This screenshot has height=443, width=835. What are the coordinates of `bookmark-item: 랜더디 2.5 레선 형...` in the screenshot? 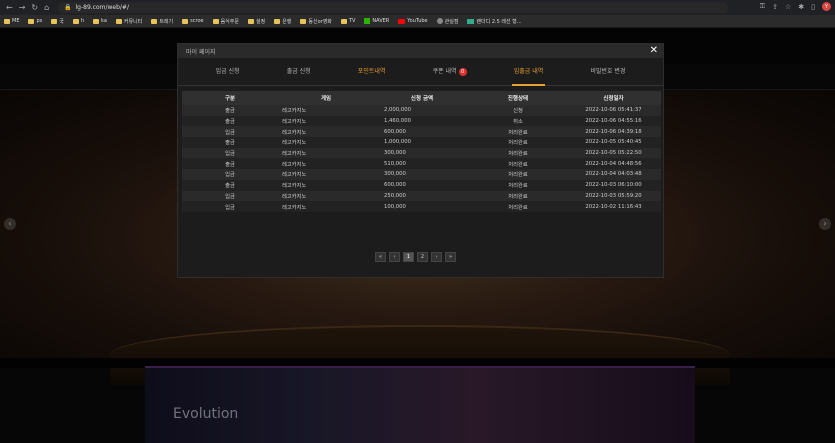 It's located at (494, 21).